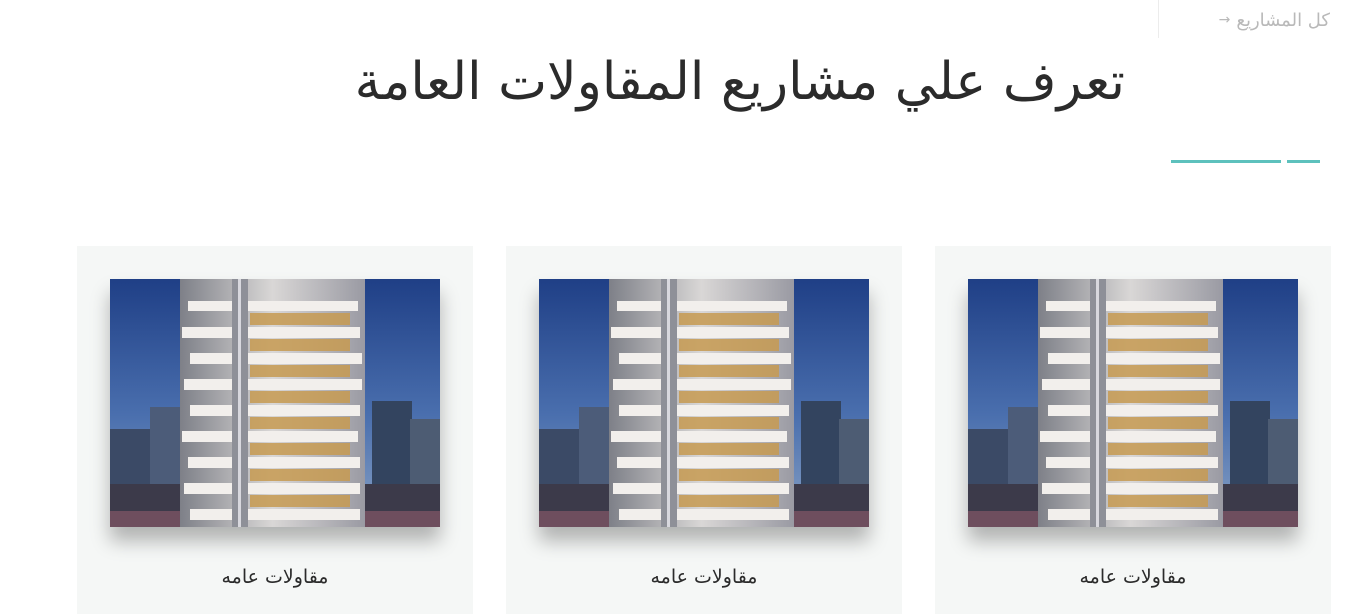 The width and height of the screenshot is (1365, 614). I want to click on all-projects-link: كل المشاريع →, so click(1274, 20).